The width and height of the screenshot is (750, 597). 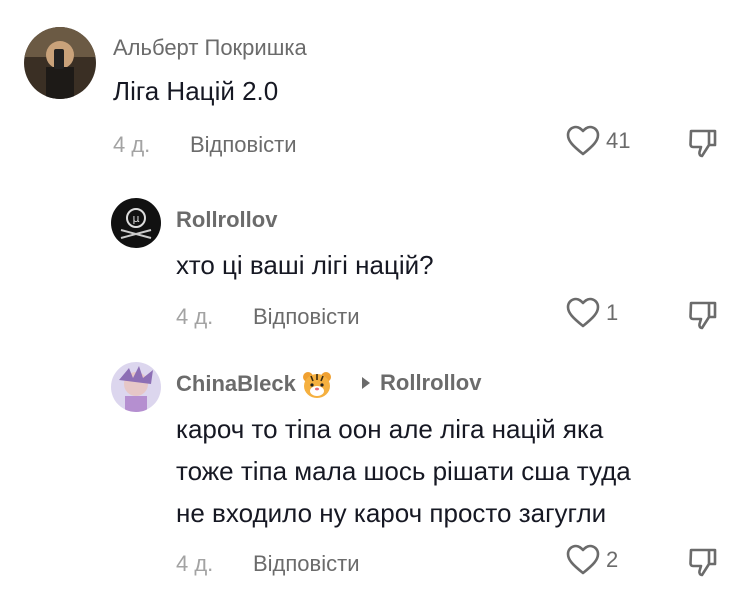 I want to click on play-arrow-icon, so click(x=366, y=383).